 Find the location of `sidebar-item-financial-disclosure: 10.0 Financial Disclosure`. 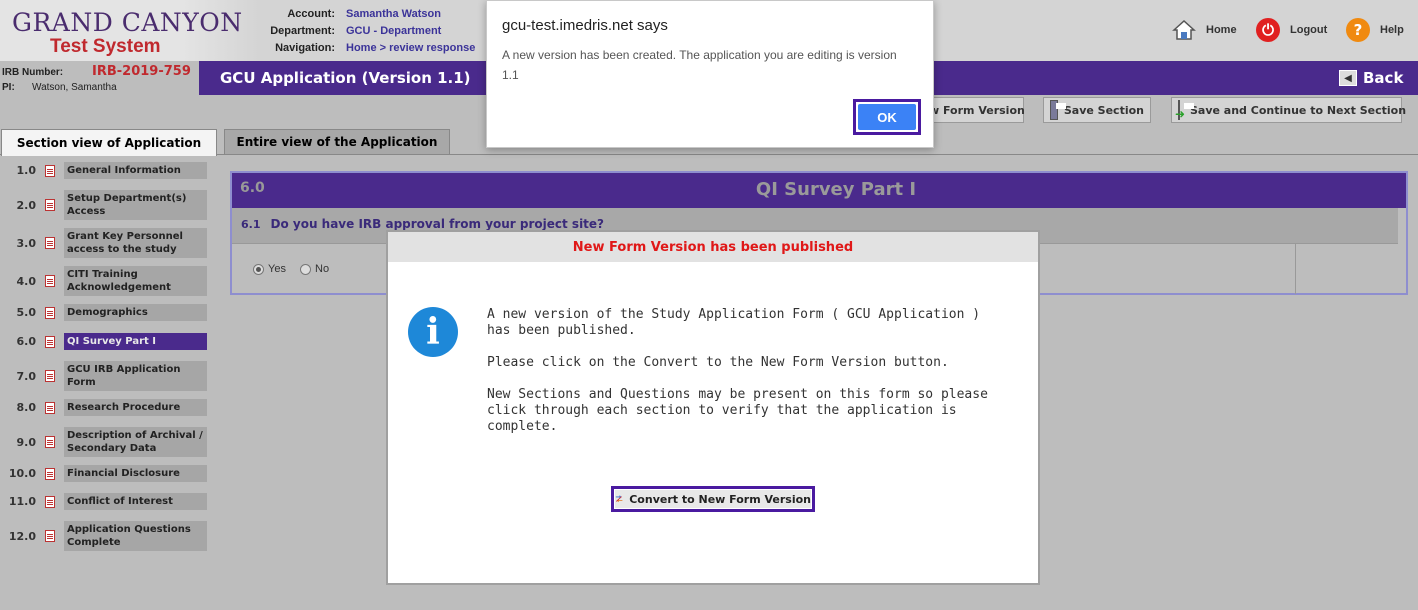

sidebar-item-financial-disclosure: 10.0 Financial Disclosure is located at coordinates (103, 473).